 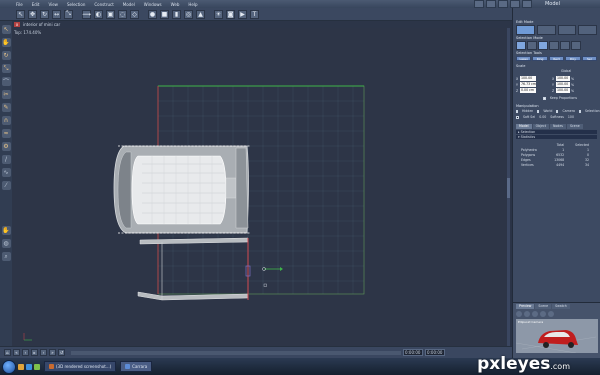 I want to click on tab-object: Object, so click(x=540, y=126).